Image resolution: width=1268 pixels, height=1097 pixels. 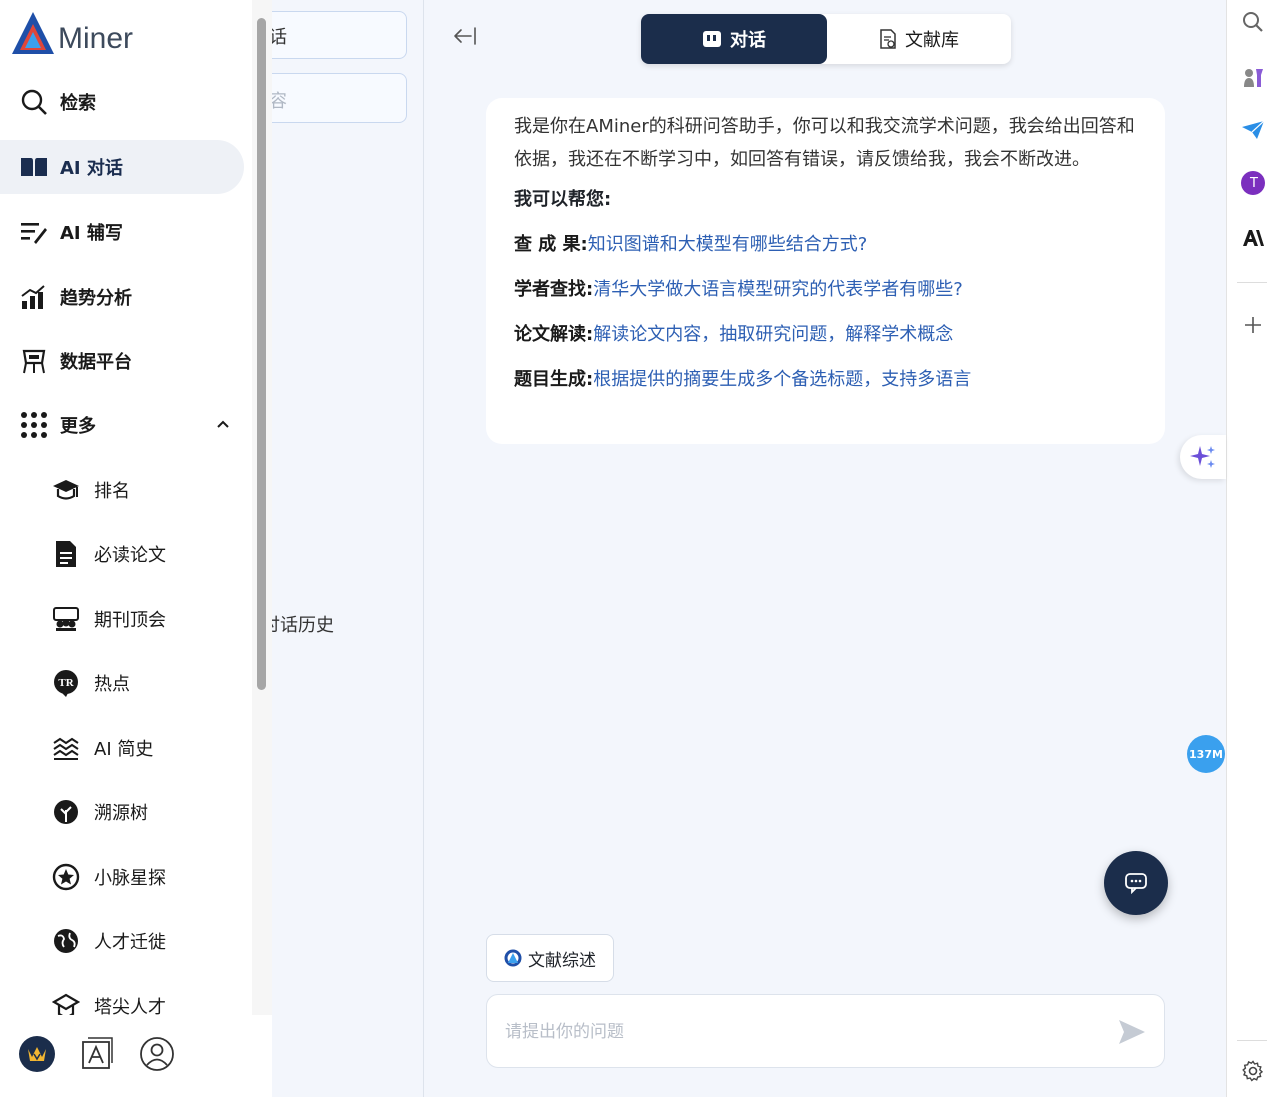 I want to click on question-input, so click(x=795, y=1032).